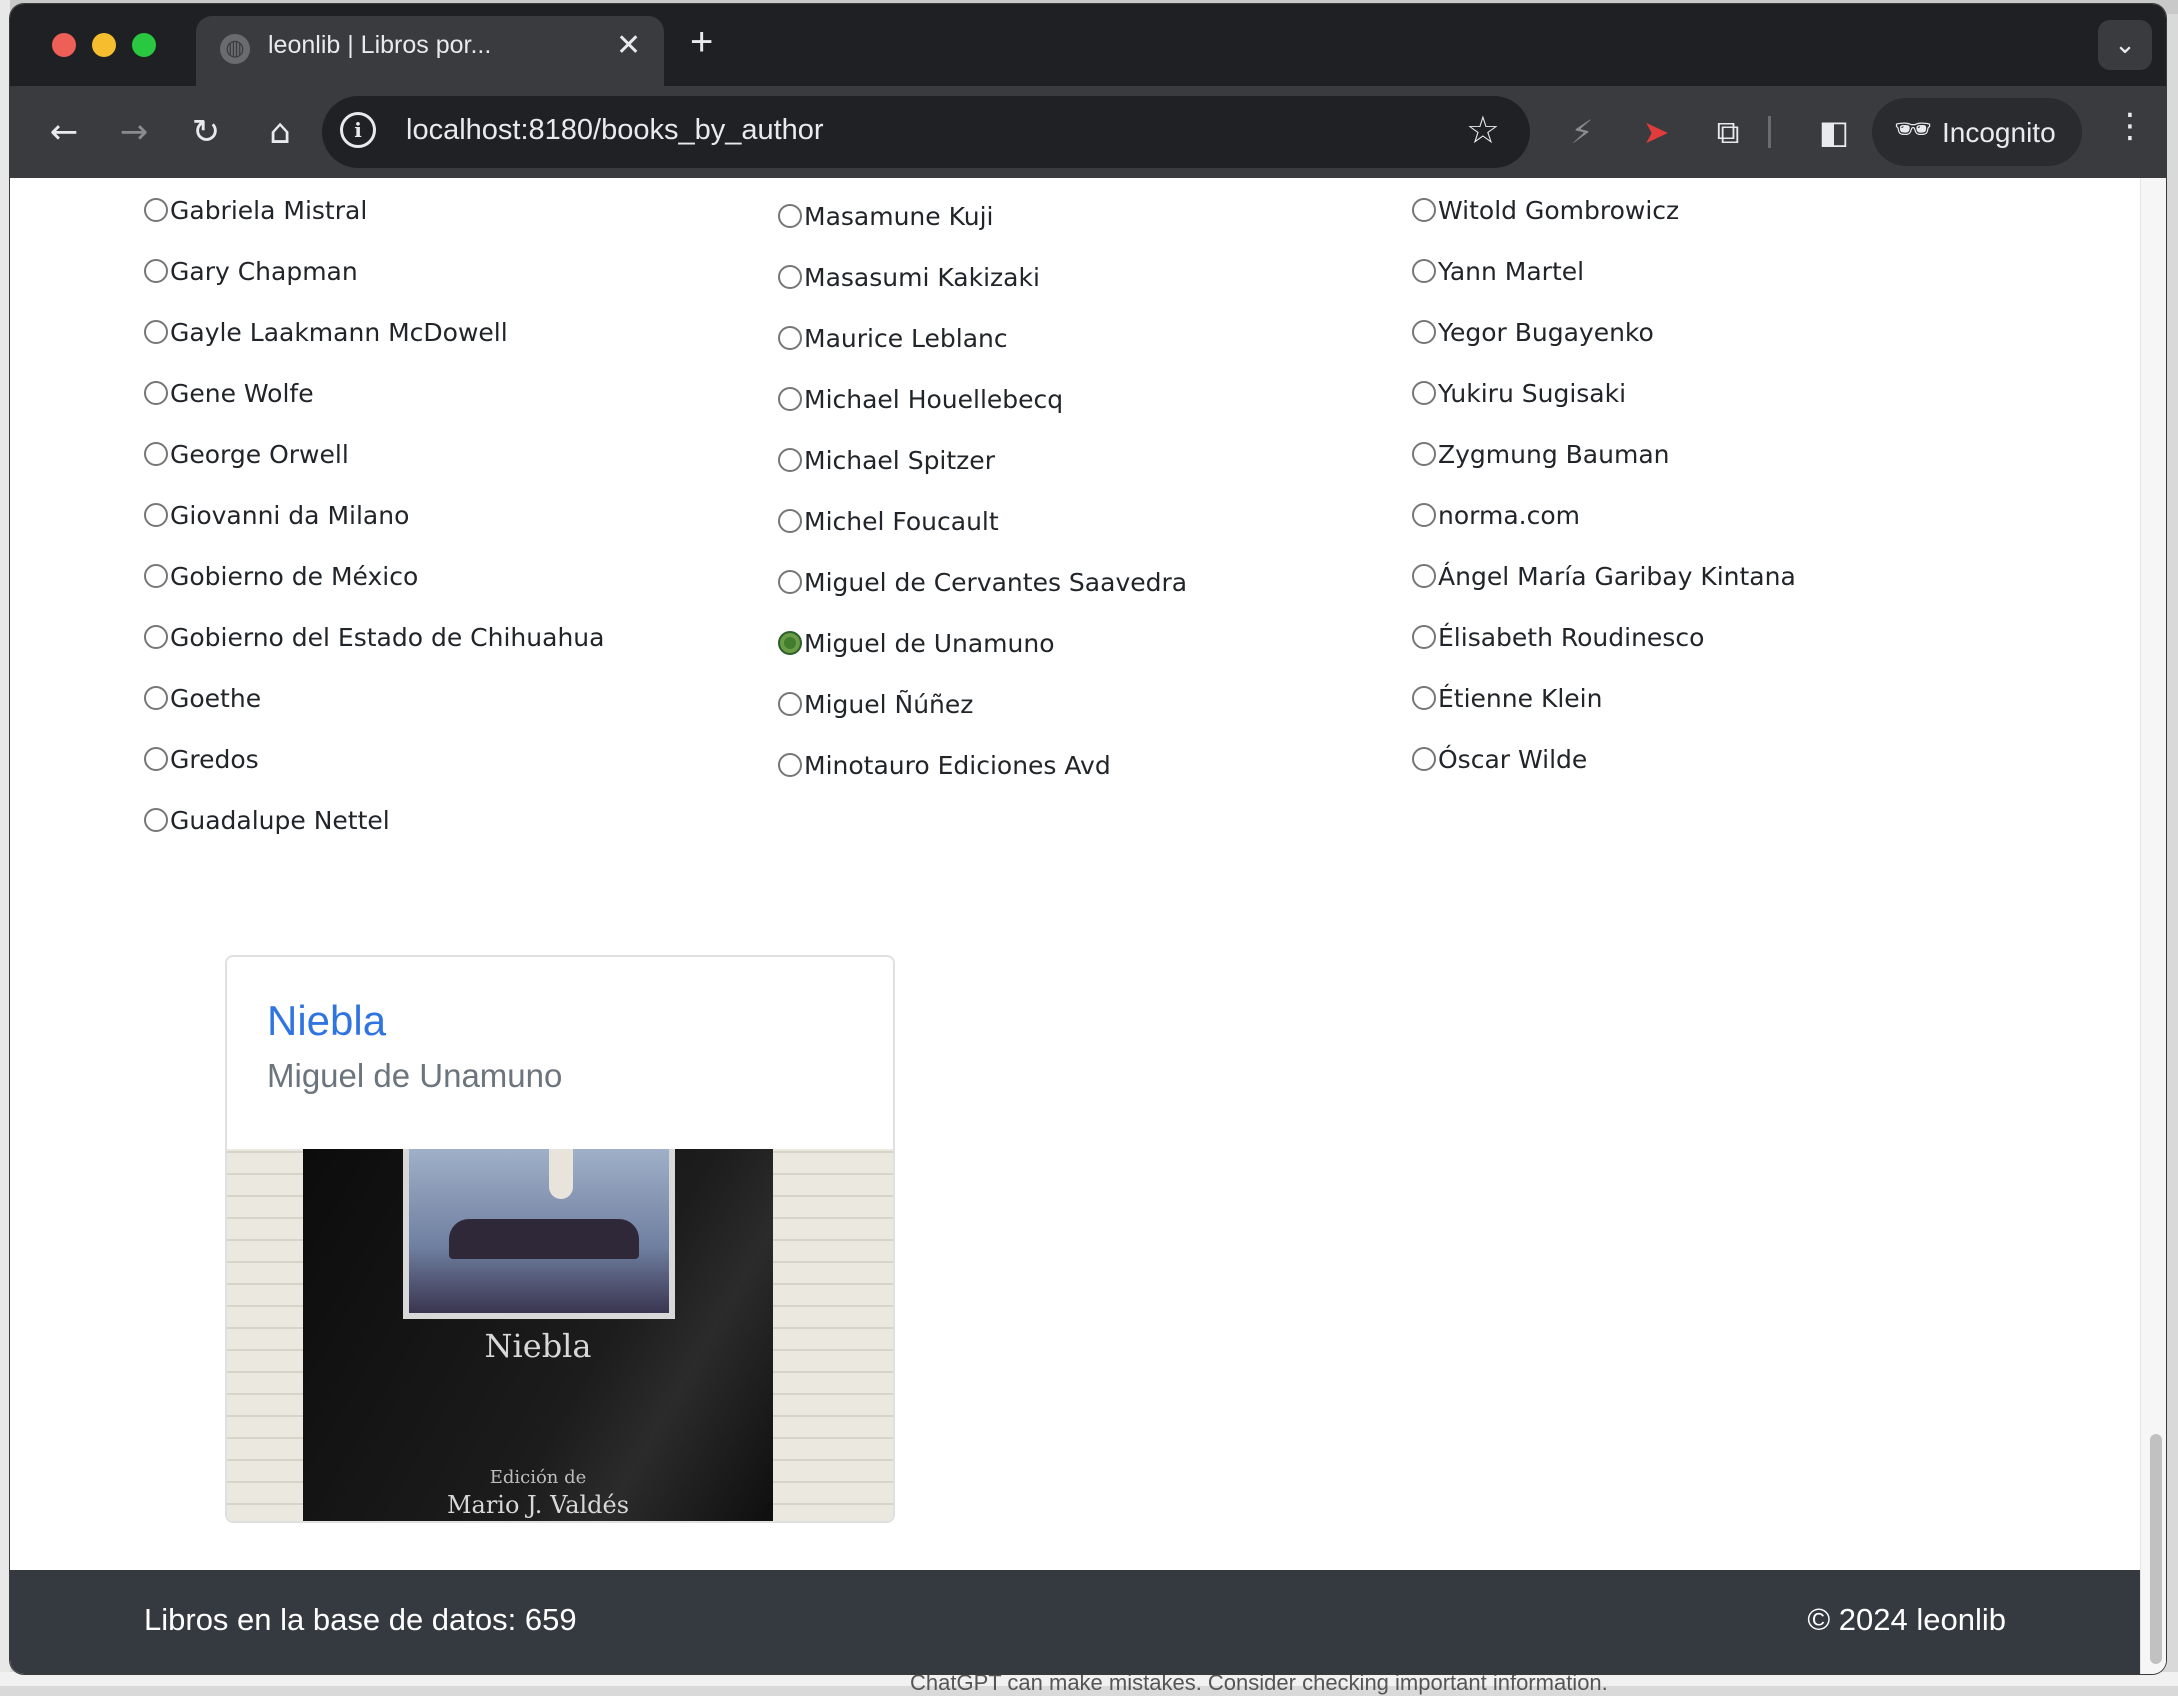 This screenshot has height=1696, width=2178. Describe the element at coordinates (206, 132) in the screenshot. I see `reload-icon: ↻` at that location.